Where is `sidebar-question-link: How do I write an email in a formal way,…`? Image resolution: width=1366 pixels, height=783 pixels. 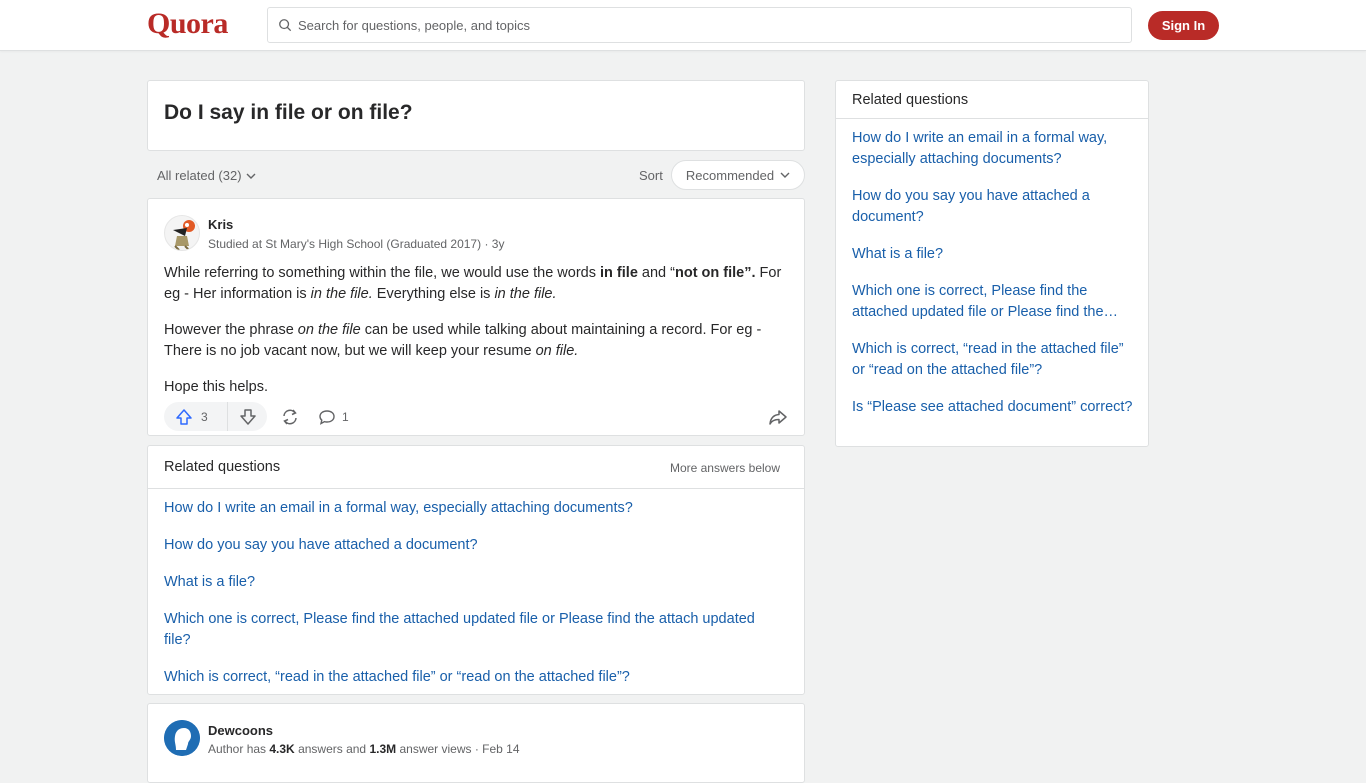
sidebar-question-link: How do I write an email in a formal way,… is located at coordinates (994, 149).